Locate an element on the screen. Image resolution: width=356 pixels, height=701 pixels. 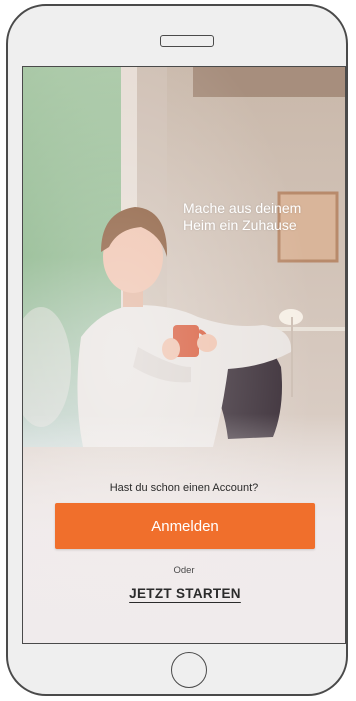
speaker-icon is located at coordinates (187, 41).